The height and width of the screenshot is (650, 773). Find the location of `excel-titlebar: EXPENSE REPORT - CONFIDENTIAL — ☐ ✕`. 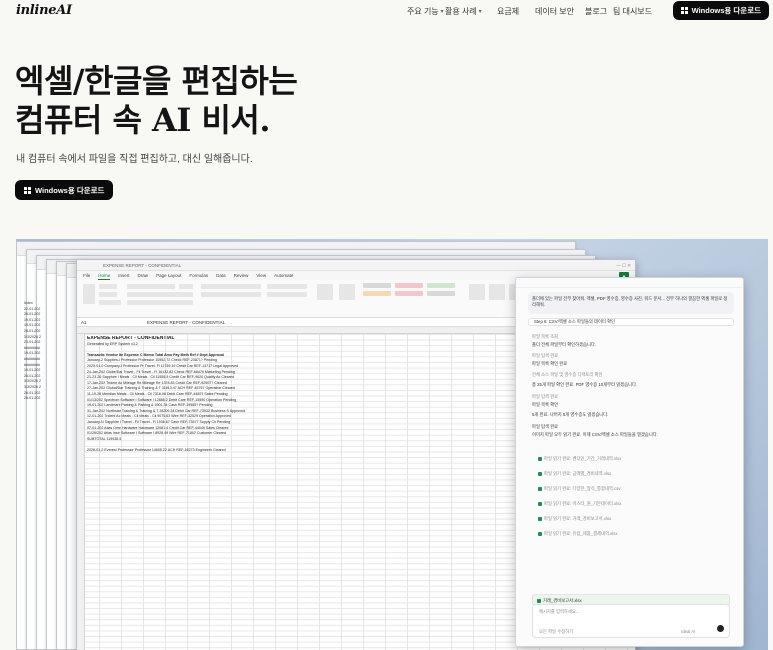

excel-titlebar: EXPENSE REPORT - CONFIDENTIAL — ☐ ✕ is located at coordinates (356, 265).